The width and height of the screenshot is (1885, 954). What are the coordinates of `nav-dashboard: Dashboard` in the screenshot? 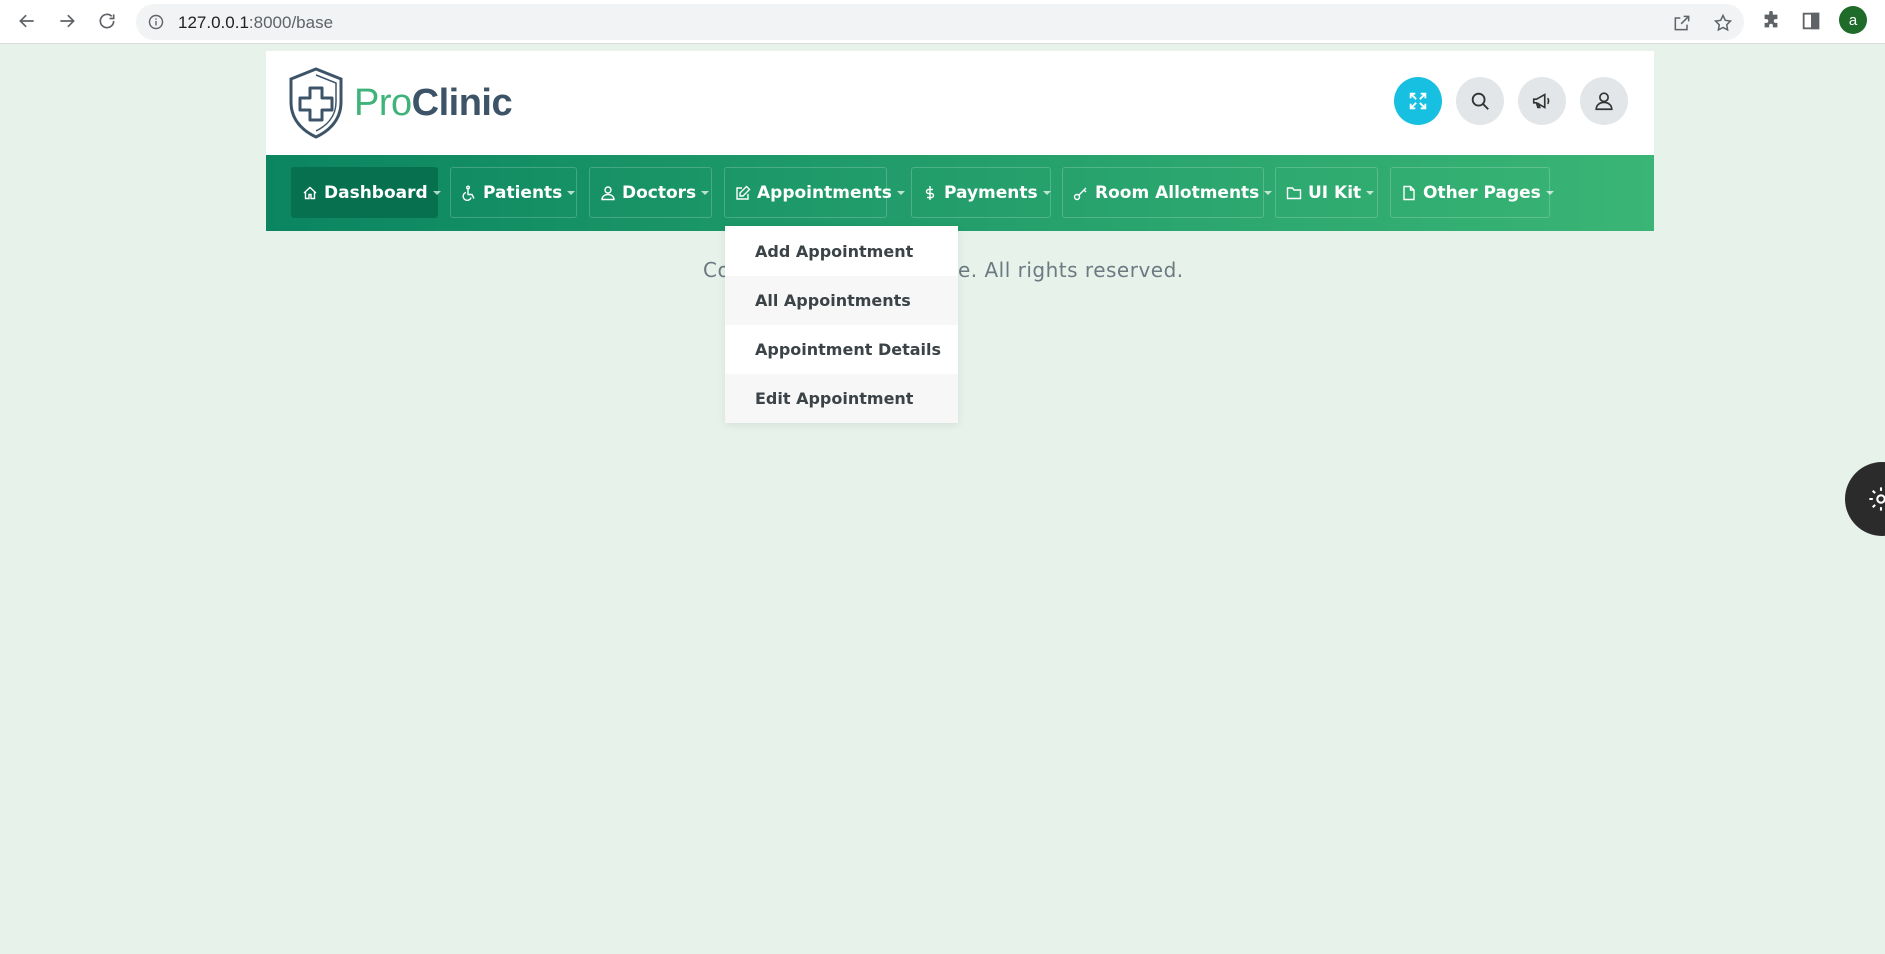 It's located at (366, 192).